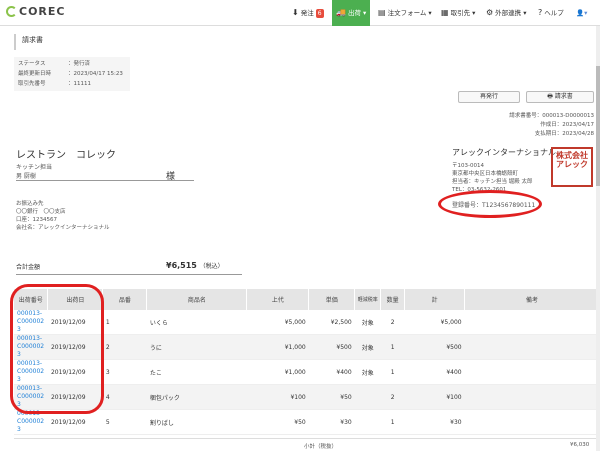 Image resolution: width=600 pixels, height=451 pixels. Describe the element at coordinates (511, 13) in the screenshot. I see `nav-integration-label: 外部連携 ▾` at that location.